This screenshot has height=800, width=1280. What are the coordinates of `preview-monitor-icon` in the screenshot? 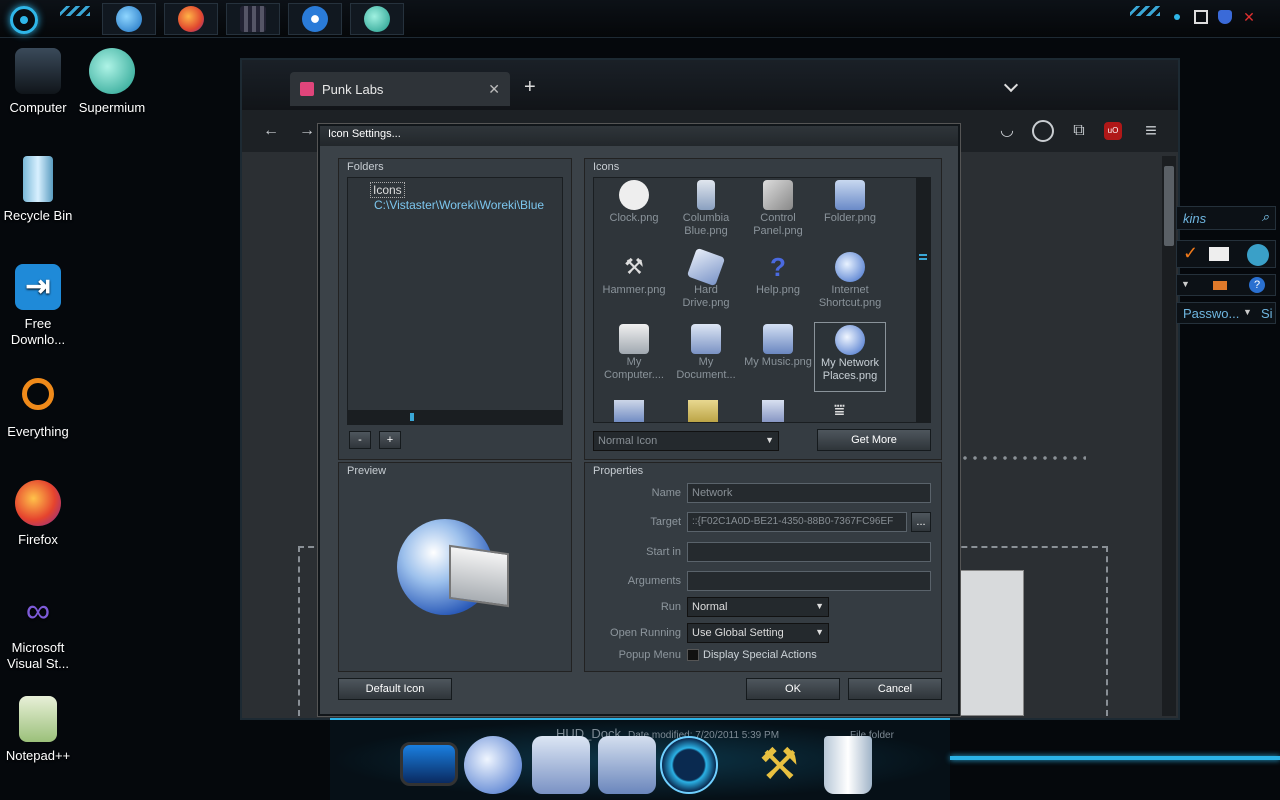 It's located at (479, 576).